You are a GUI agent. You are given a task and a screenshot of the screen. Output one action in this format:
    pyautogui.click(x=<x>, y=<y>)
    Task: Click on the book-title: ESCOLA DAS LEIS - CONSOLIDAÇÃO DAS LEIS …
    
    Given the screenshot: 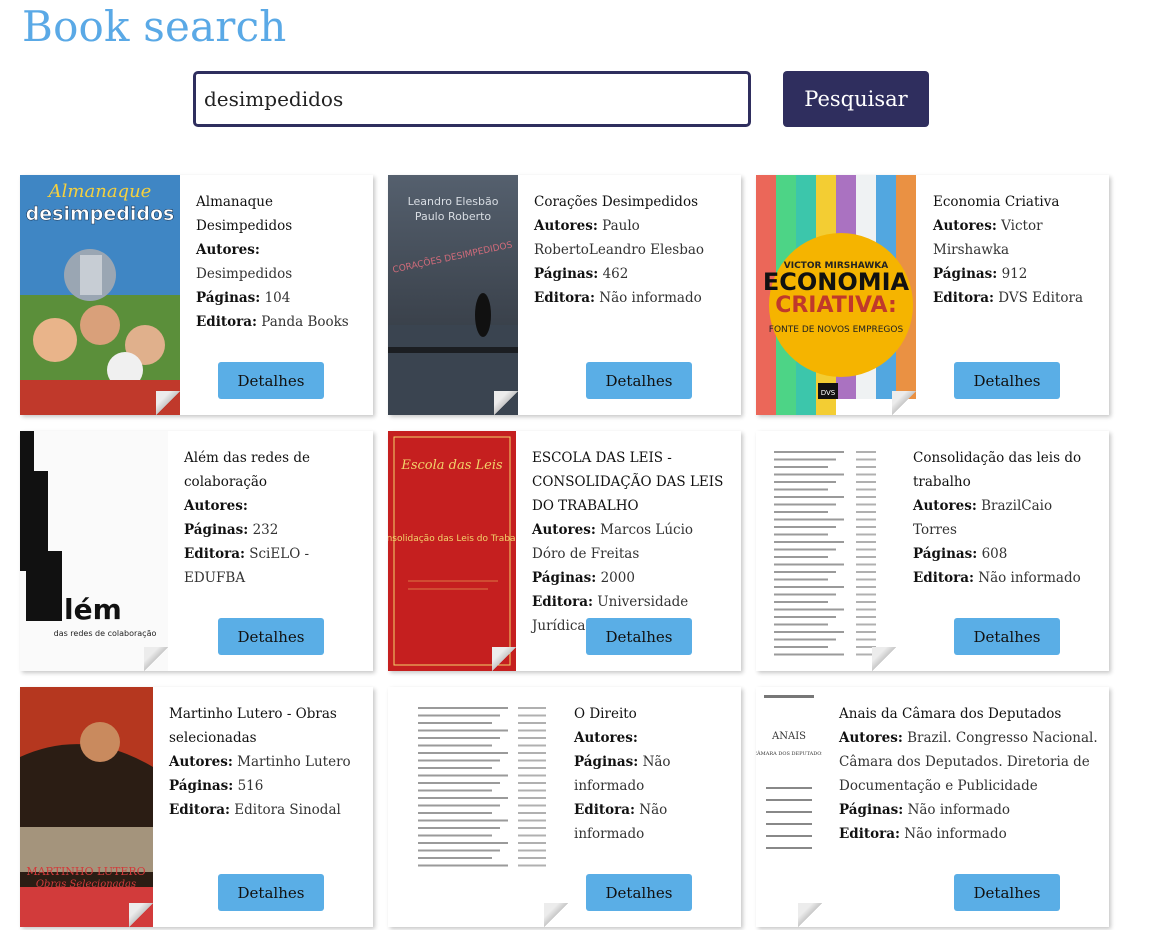 What is the action you would take?
    pyautogui.click(x=629, y=482)
    